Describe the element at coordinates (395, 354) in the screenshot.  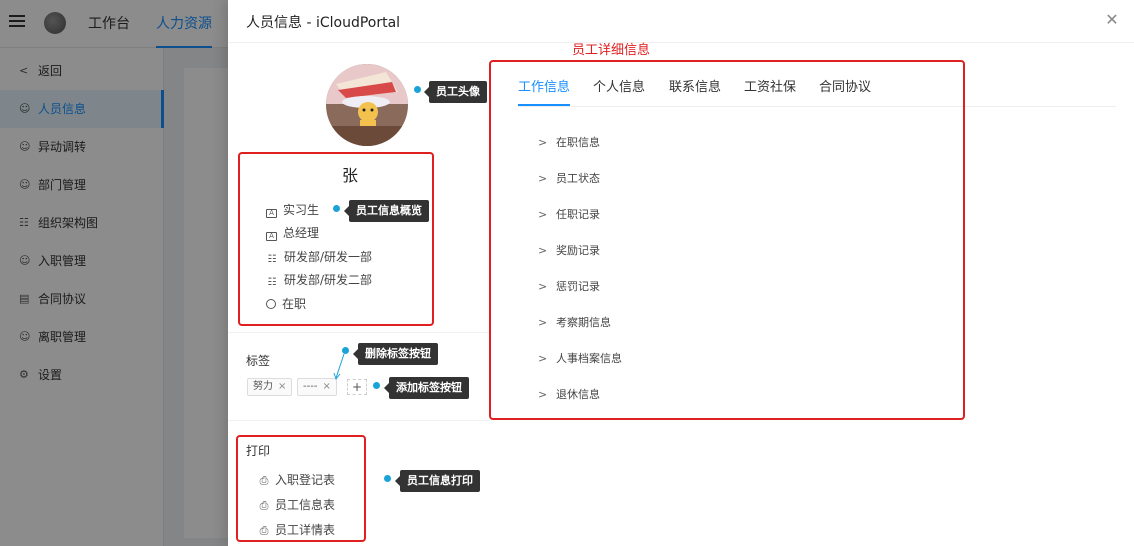
I see `annotation-delete-tag: 删除标签按钮` at that location.